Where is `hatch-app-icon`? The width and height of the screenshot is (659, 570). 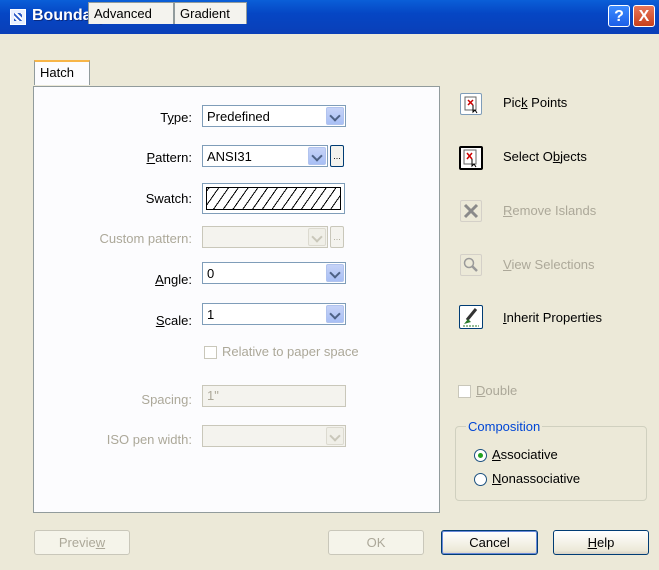
hatch-app-icon is located at coordinates (18, 17).